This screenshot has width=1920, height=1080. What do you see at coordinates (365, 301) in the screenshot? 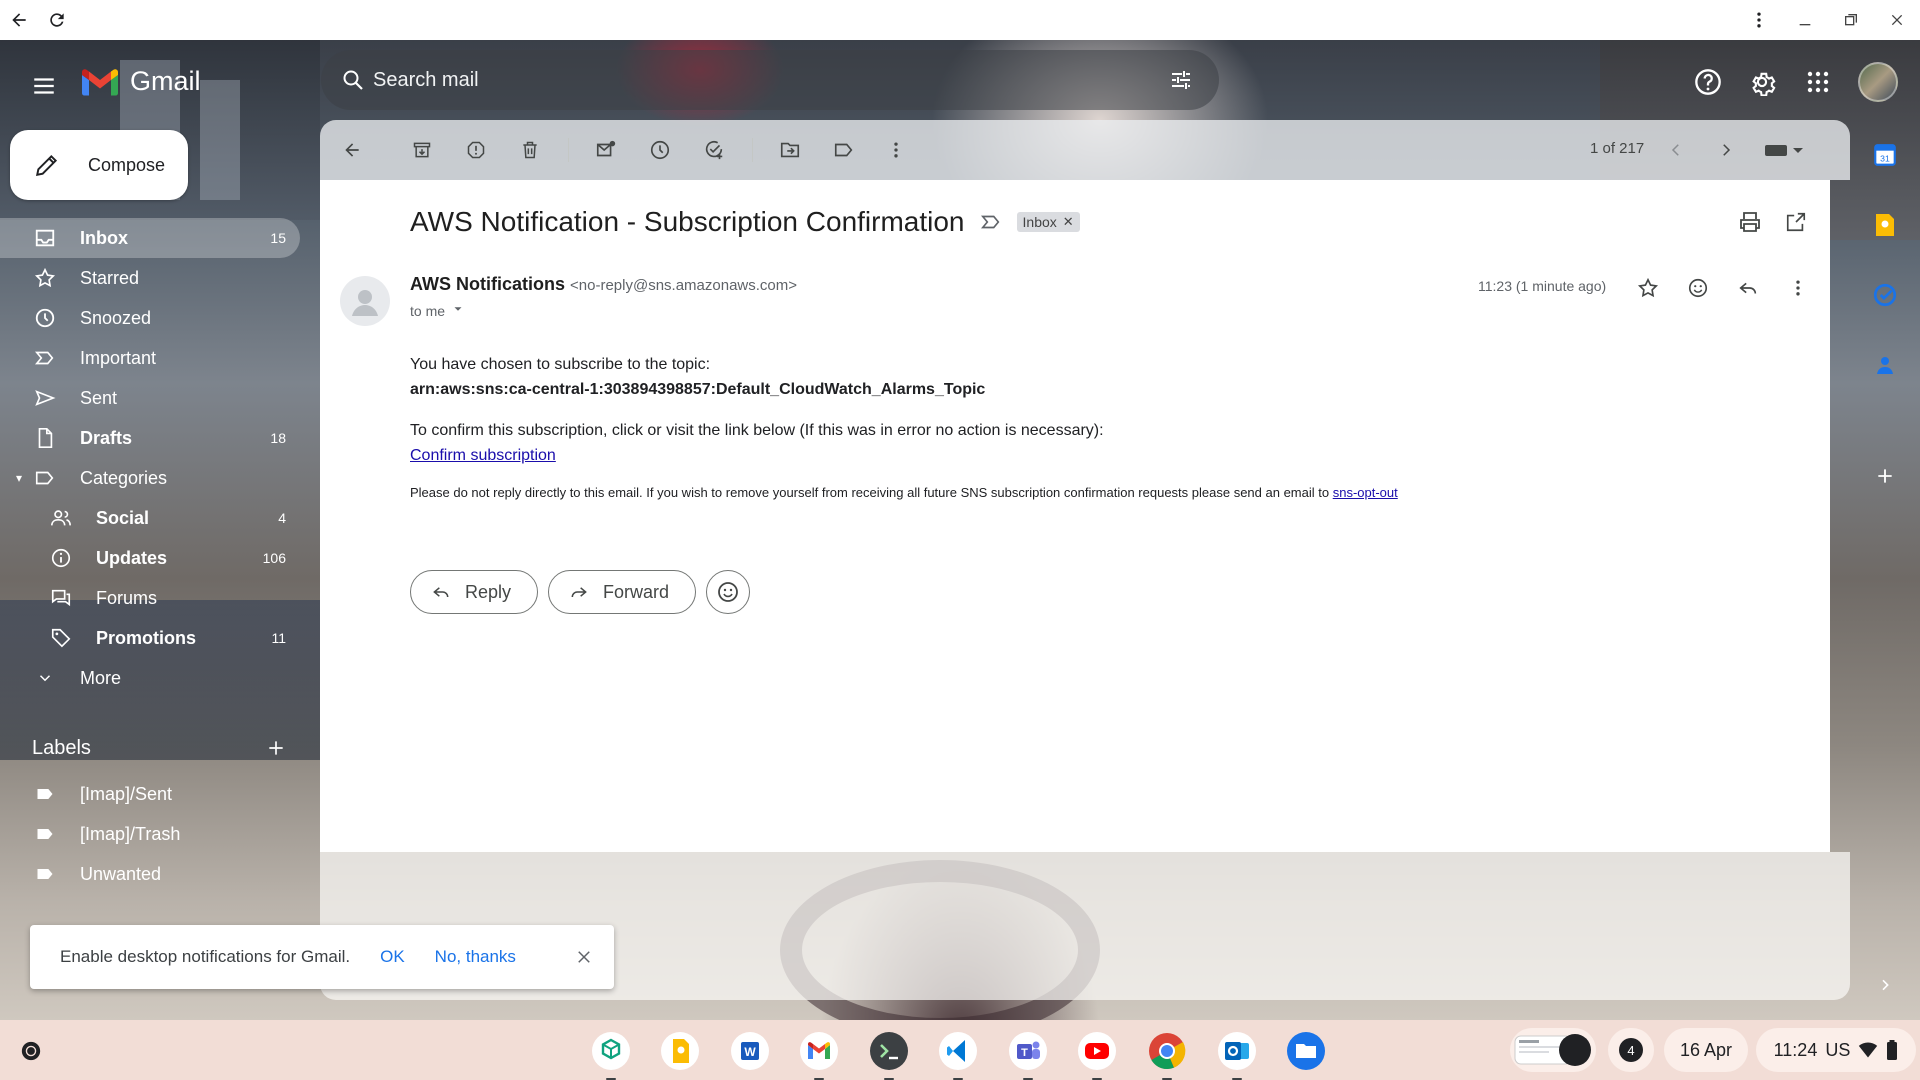
I see `sender-avatar` at bounding box center [365, 301].